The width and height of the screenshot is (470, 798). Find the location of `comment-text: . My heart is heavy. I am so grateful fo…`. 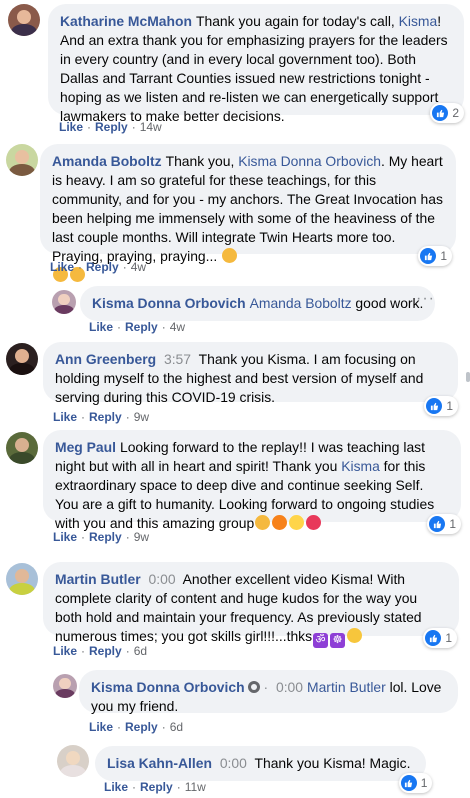

comment-text: . My heart is heavy. I am so grateful fo… is located at coordinates (247, 208).